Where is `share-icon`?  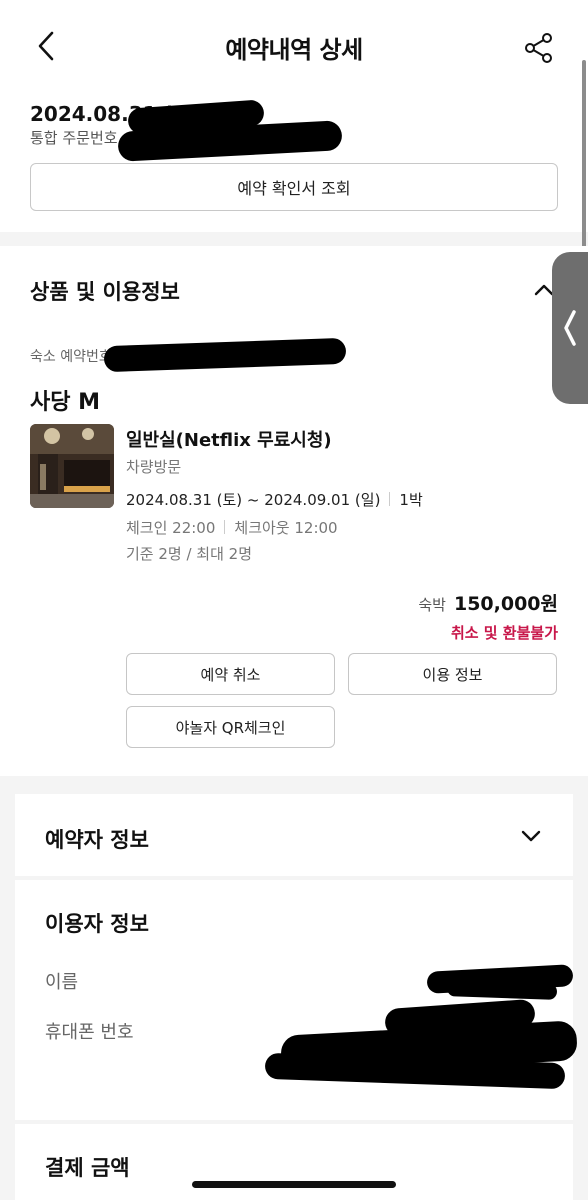
share-icon is located at coordinates (538, 48).